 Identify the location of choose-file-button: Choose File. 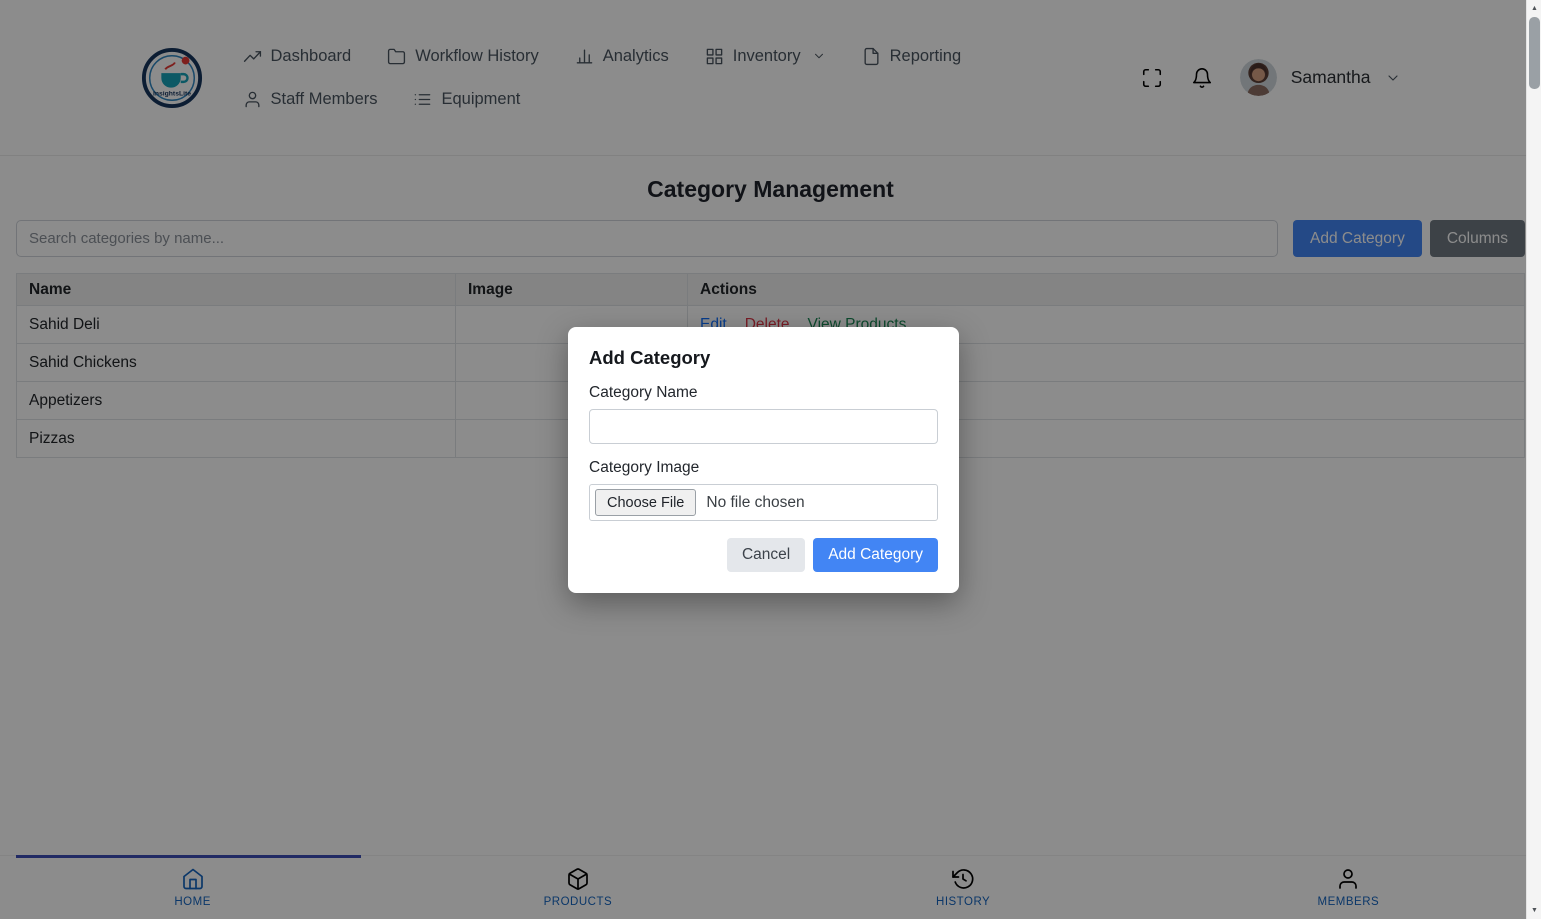
(646, 502).